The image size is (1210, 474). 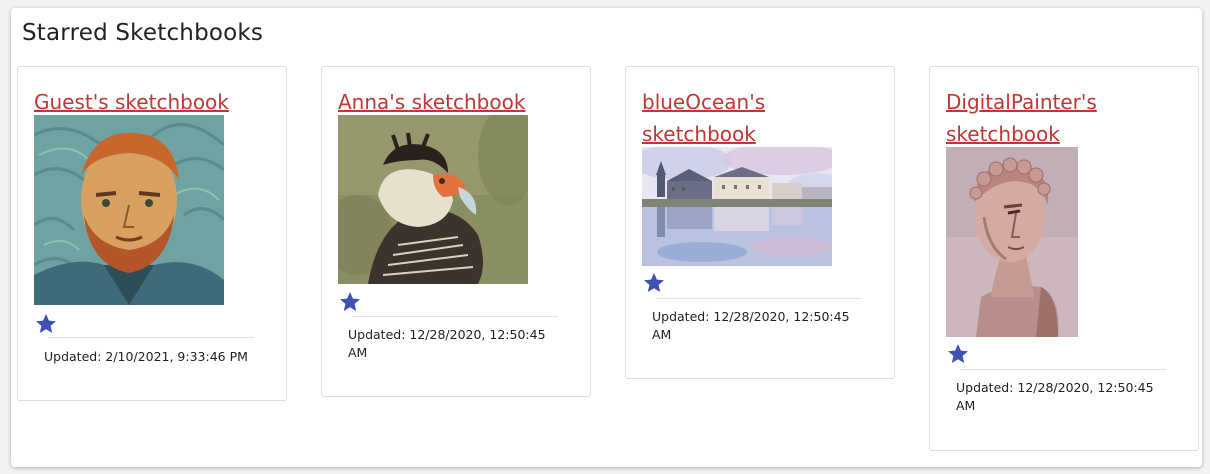 What do you see at coordinates (453, 102) in the screenshot?
I see `sketchbook-link: Anna's sketchbook` at bounding box center [453, 102].